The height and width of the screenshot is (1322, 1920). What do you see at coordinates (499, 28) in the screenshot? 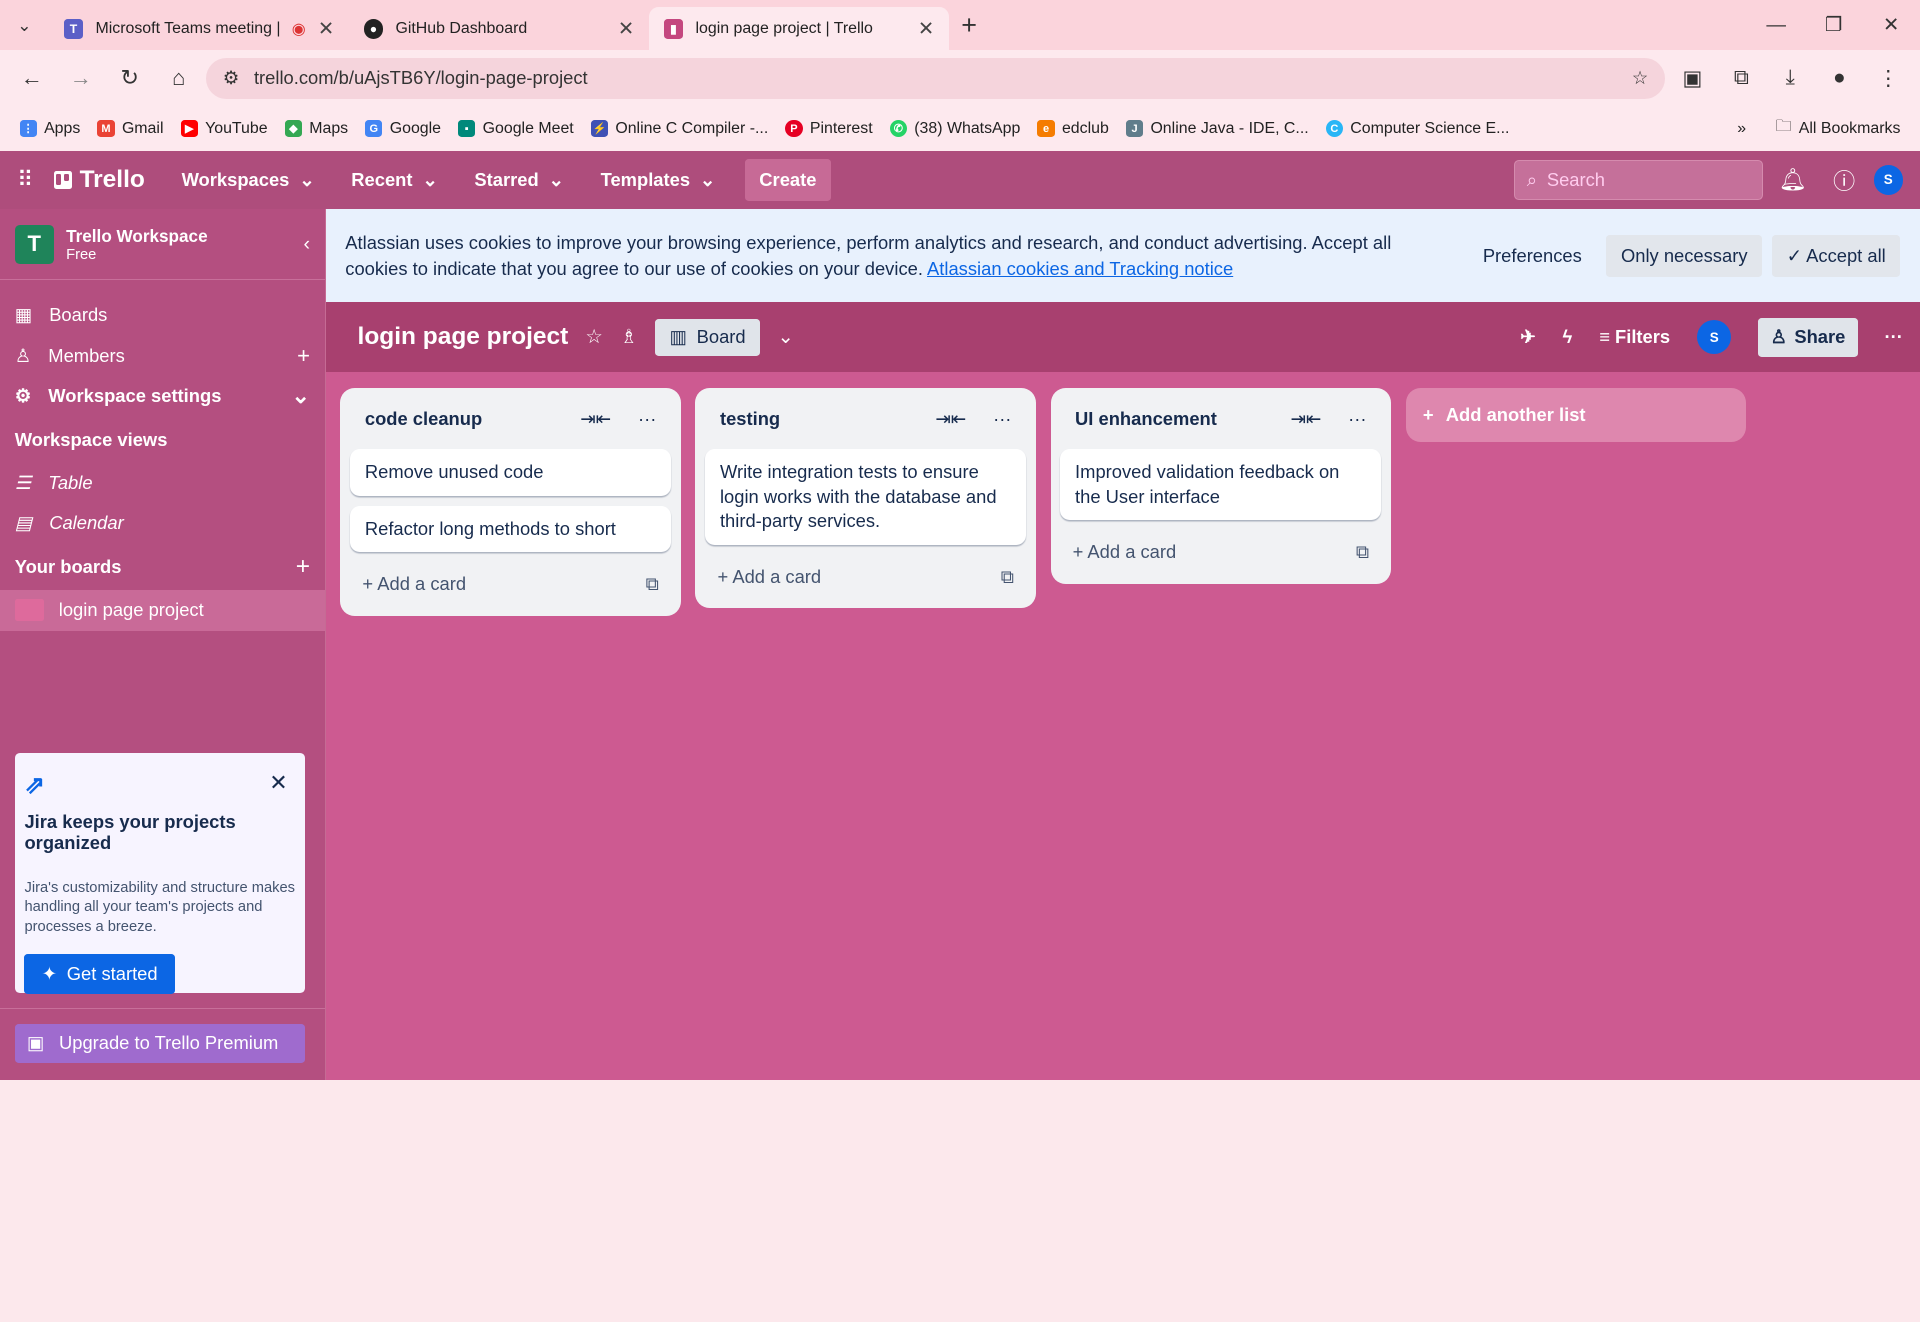
I see `tab-github: ● GitHub Dashboard ✕` at bounding box center [499, 28].